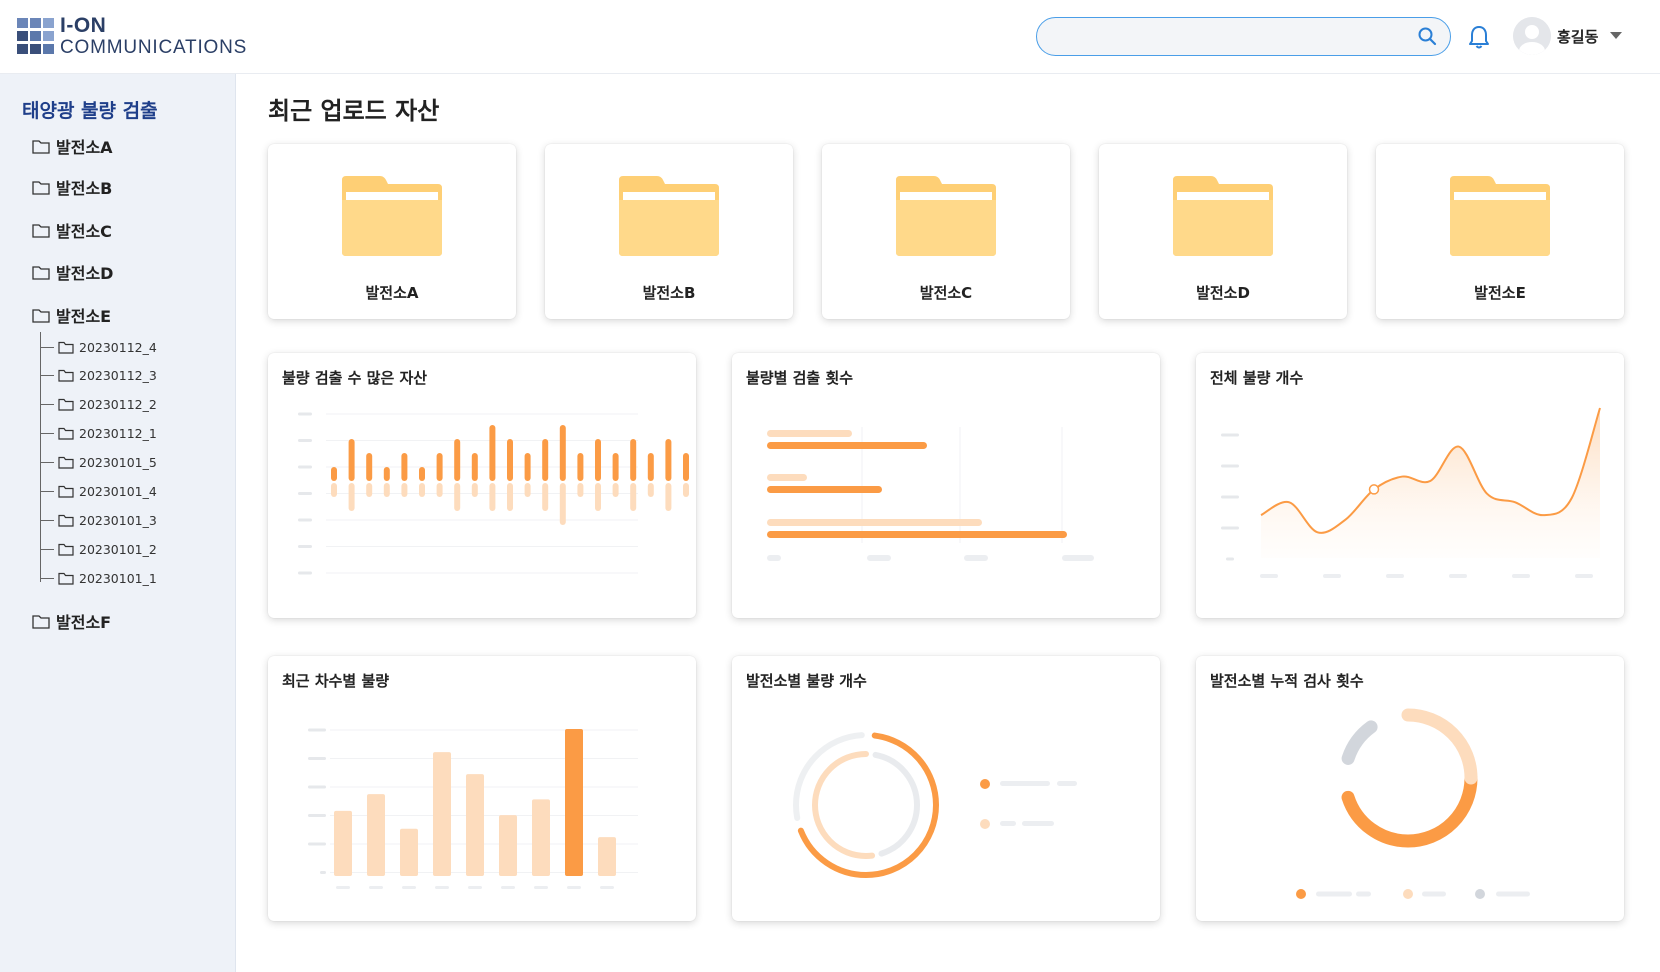 The height and width of the screenshot is (972, 1660). What do you see at coordinates (118, 520) in the screenshot?
I see `sidebar-subitem-label: 20230101_3` at bounding box center [118, 520].